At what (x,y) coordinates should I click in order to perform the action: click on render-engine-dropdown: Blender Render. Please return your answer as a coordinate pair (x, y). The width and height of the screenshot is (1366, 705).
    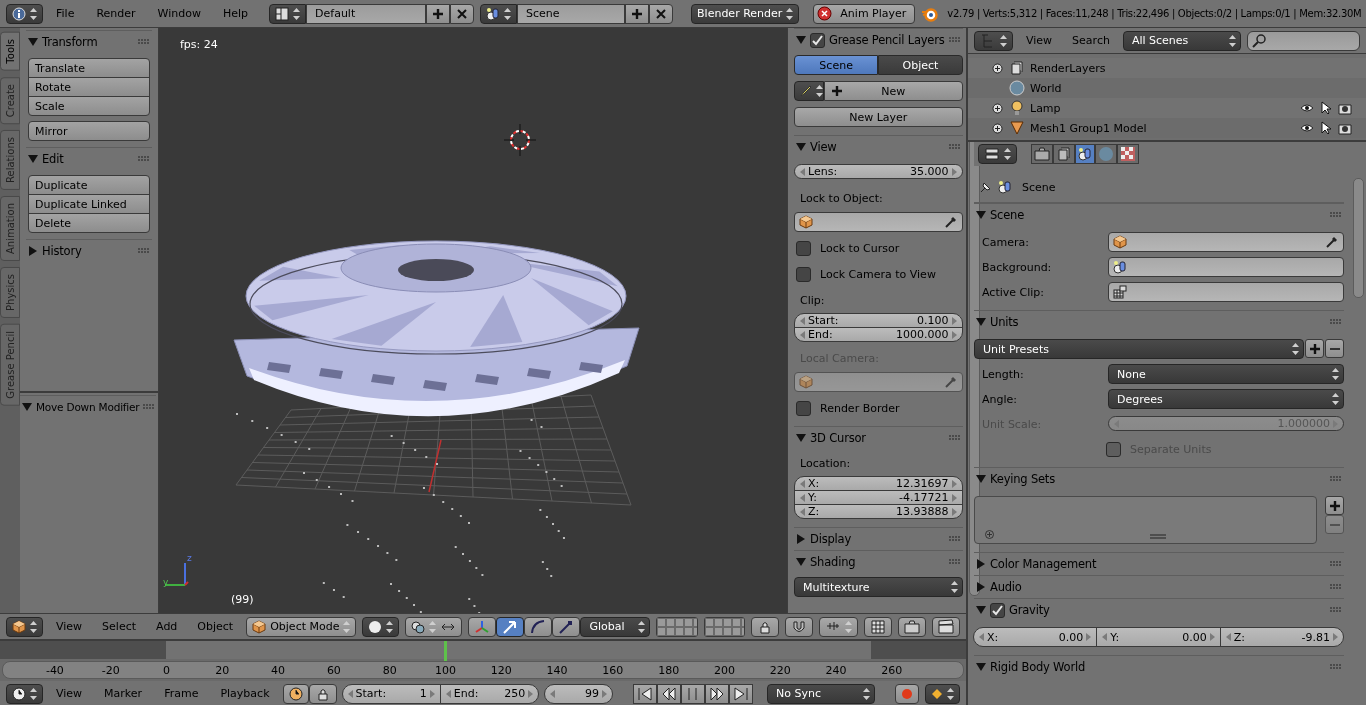
    Looking at the image, I should click on (745, 13).